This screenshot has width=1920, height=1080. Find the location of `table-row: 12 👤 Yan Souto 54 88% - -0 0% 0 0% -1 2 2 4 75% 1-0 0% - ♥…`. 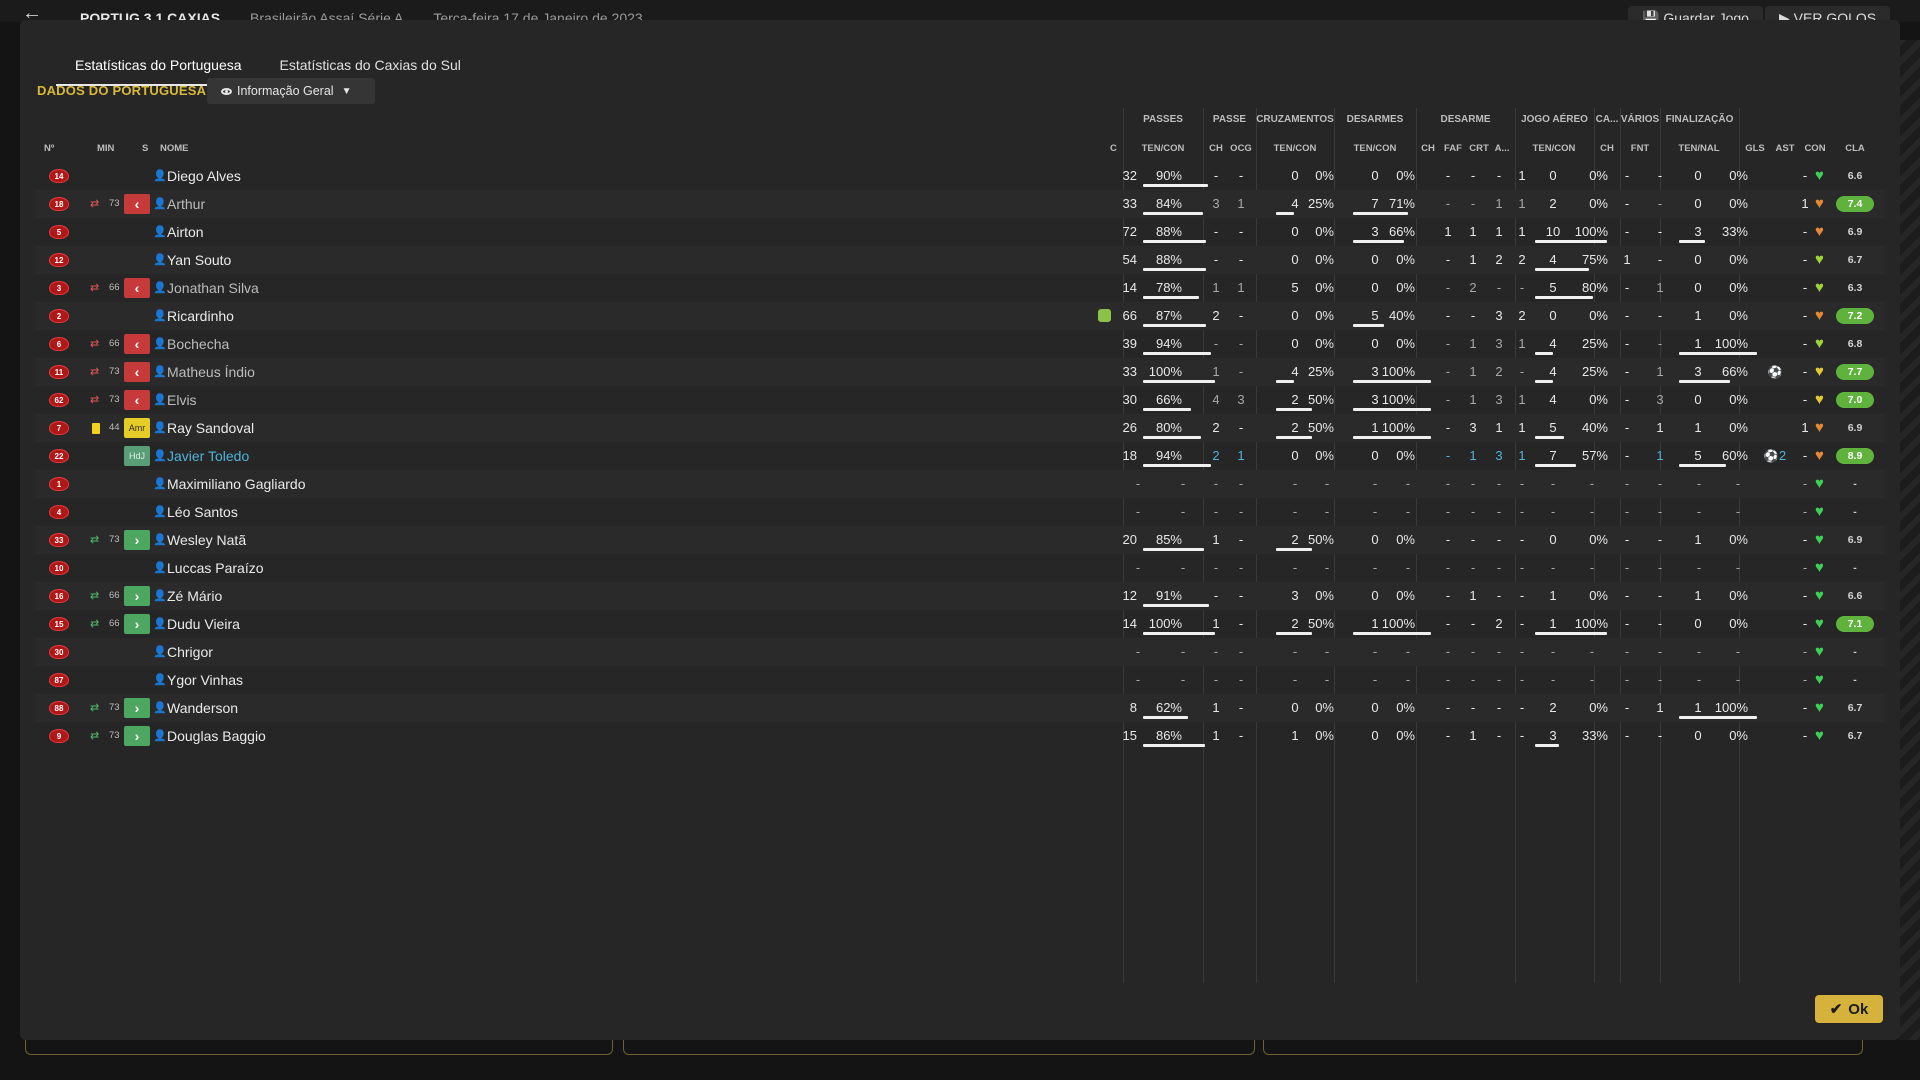

table-row: 12 👤 Yan Souto 54 88% - -0 0% 0 0% -1 2 2 4 75% 1-0 0% - ♥… is located at coordinates (960, 260).